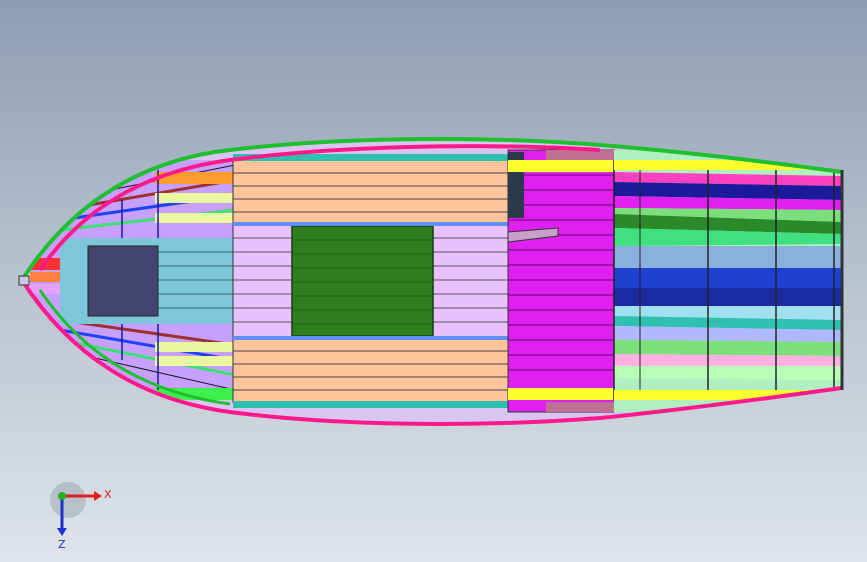 The width and height of the screenshot is (867, 562). What do you see at coordinates (24, 280) in the screenshot?
I see `bow-eye` at bounding box center [24, 280].